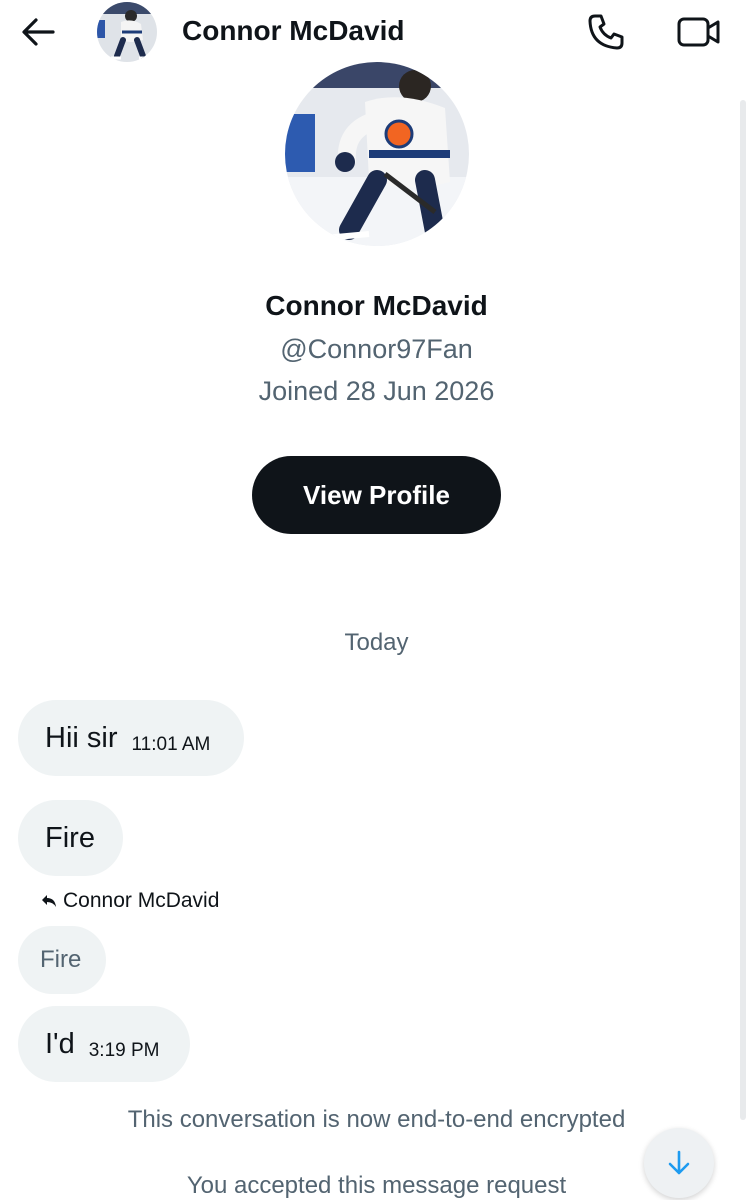  I want to click on profile-photo, so click(377, 154).